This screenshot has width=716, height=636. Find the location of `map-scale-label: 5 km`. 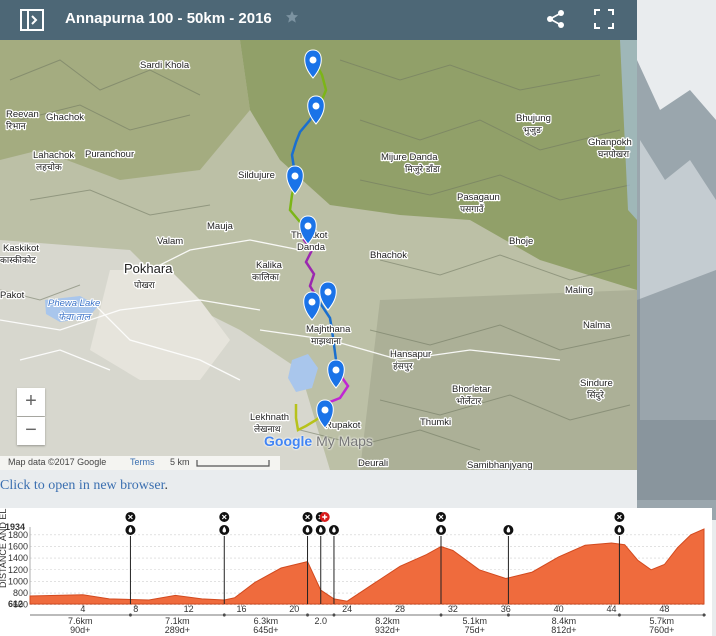

map-scale-label: 5 km is located at coordinates (180, 462).